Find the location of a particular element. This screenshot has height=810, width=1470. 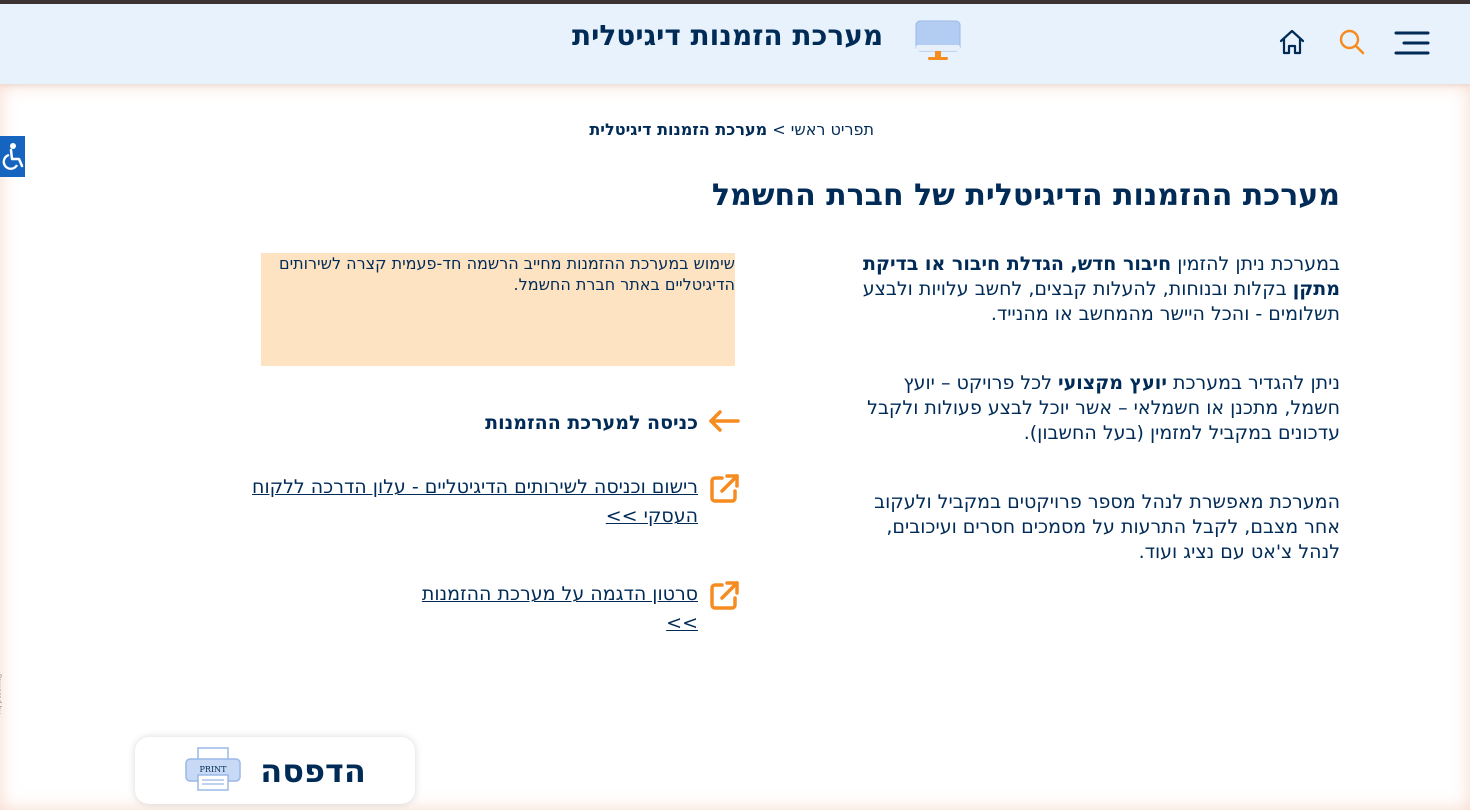

print-button: הדפסה PRINT is located at coordinates (275, 770).